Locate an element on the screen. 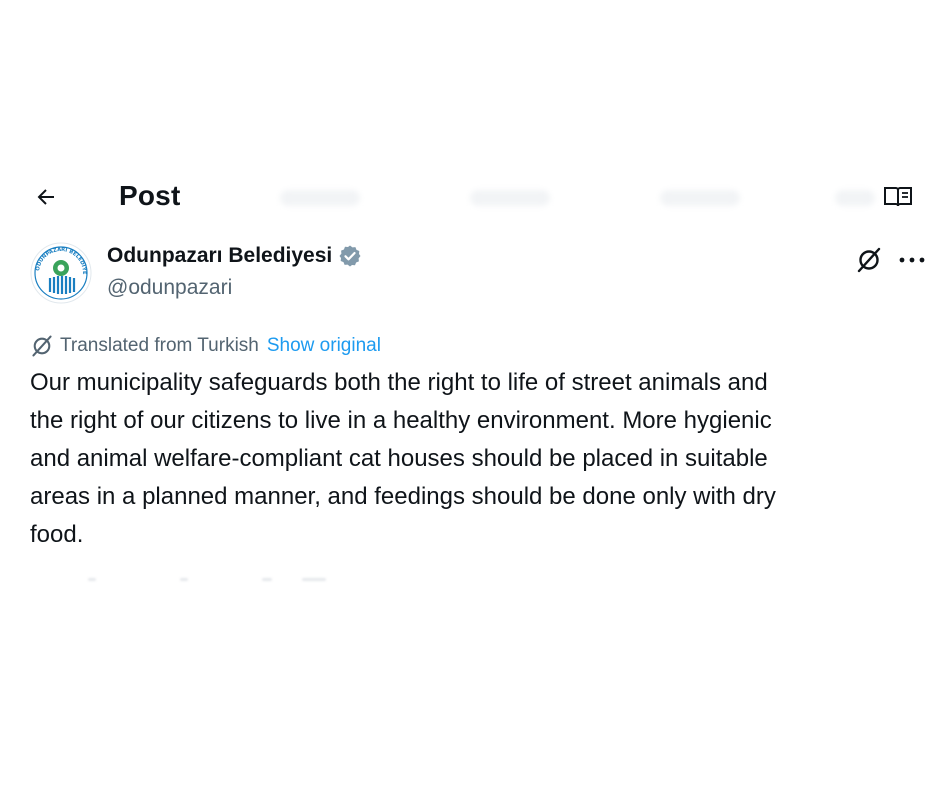 This screenshot has width=940, height=788. translation-notice: Translated from Turkish Show original is located at coordinates (205, 346).